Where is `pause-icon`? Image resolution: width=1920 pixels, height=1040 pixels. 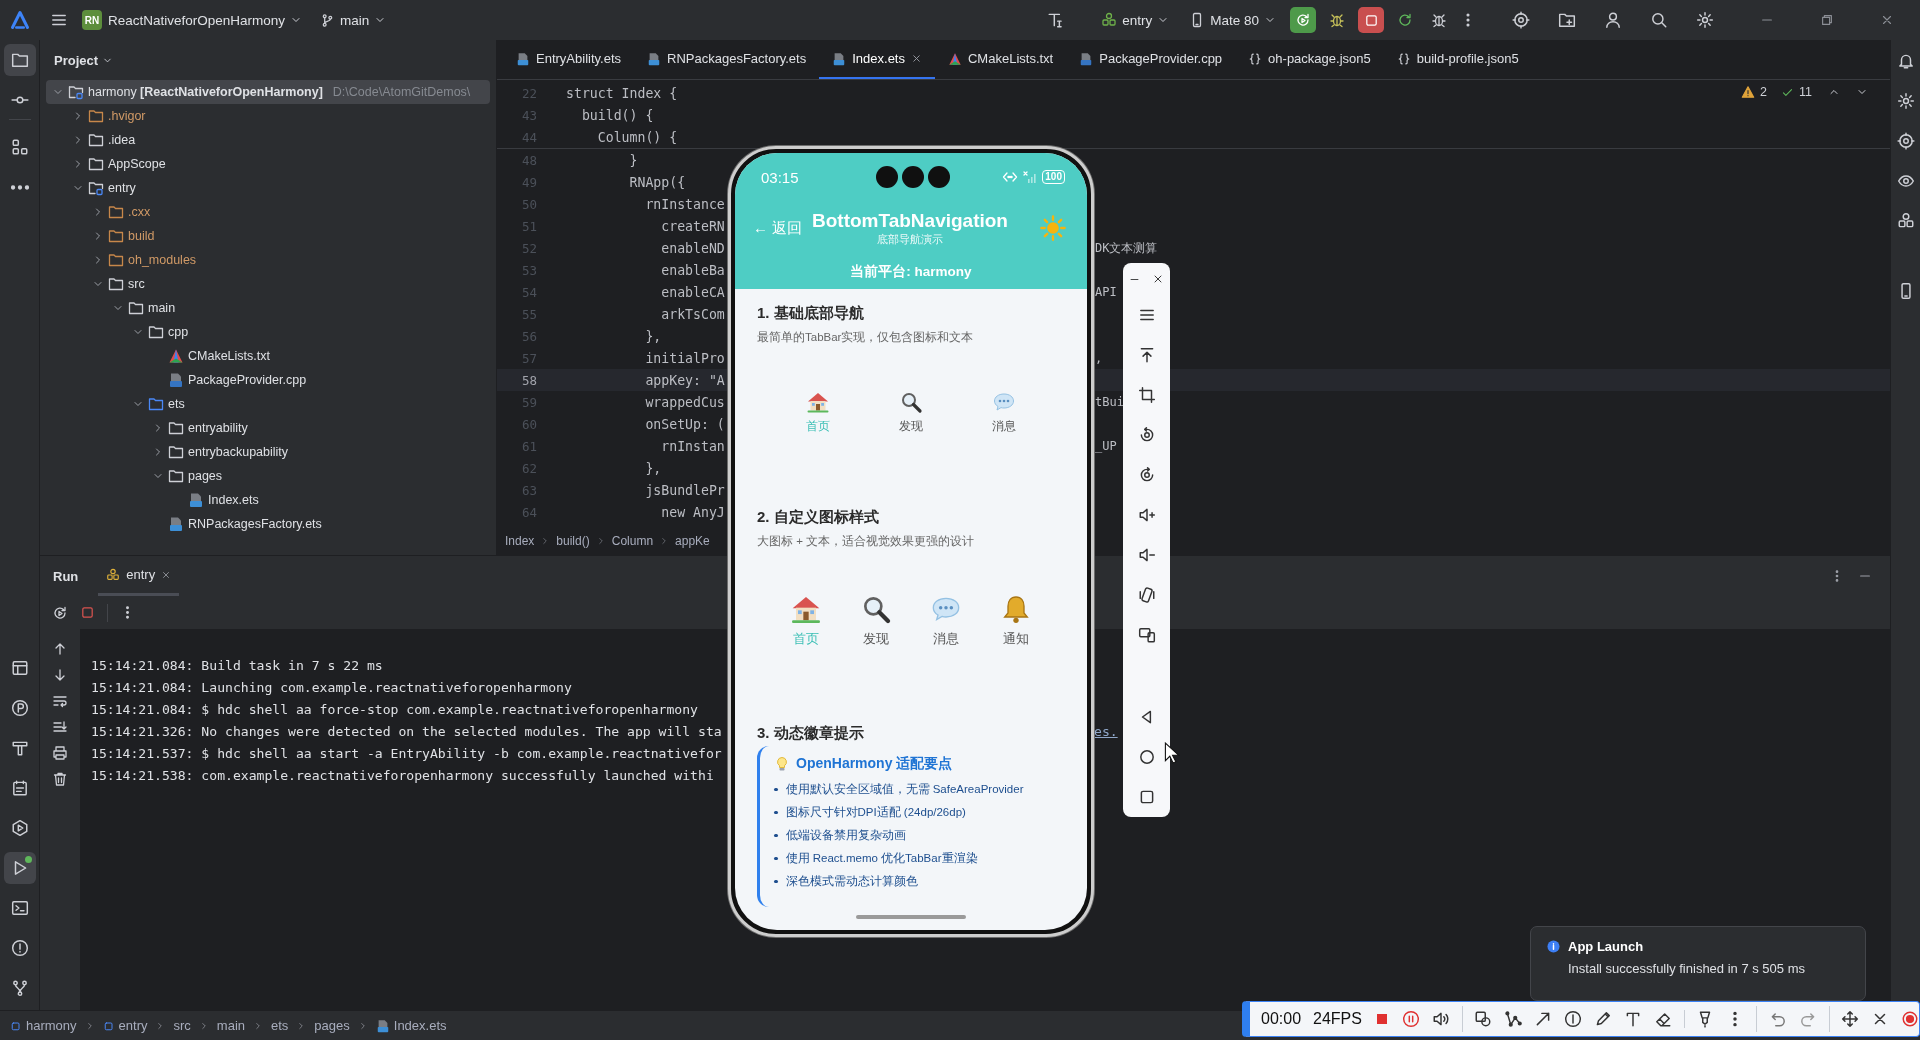 pause-icon is located at coordinates (1410, 1019).